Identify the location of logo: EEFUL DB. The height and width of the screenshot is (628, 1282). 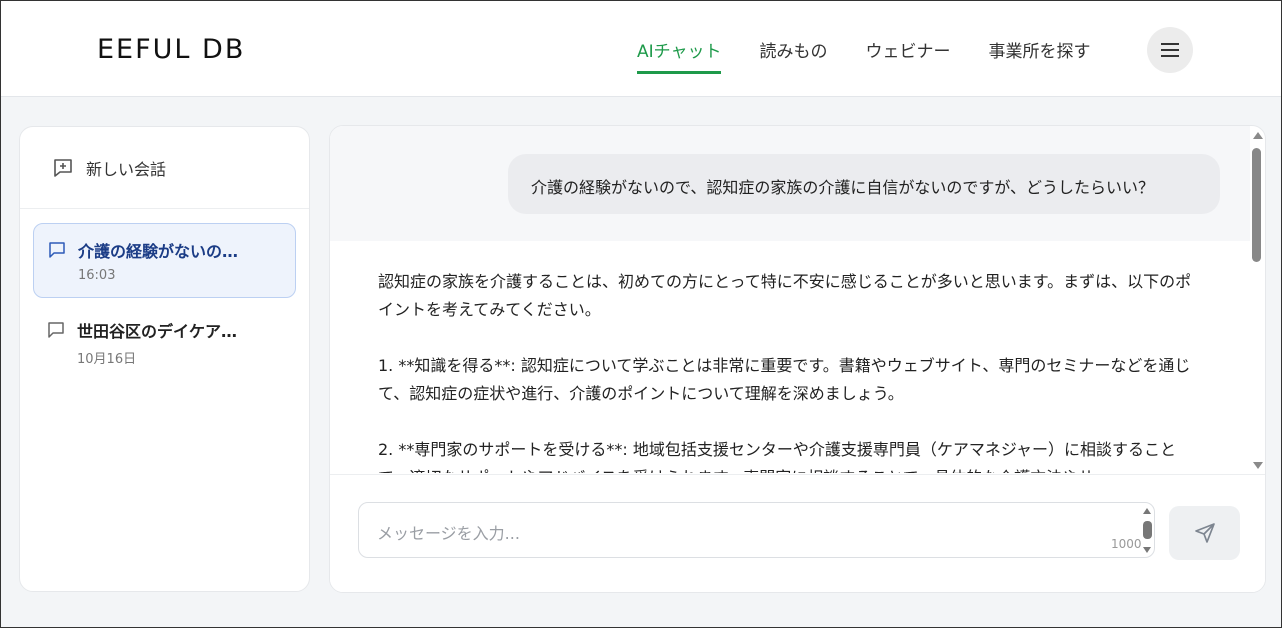
(171, 49).